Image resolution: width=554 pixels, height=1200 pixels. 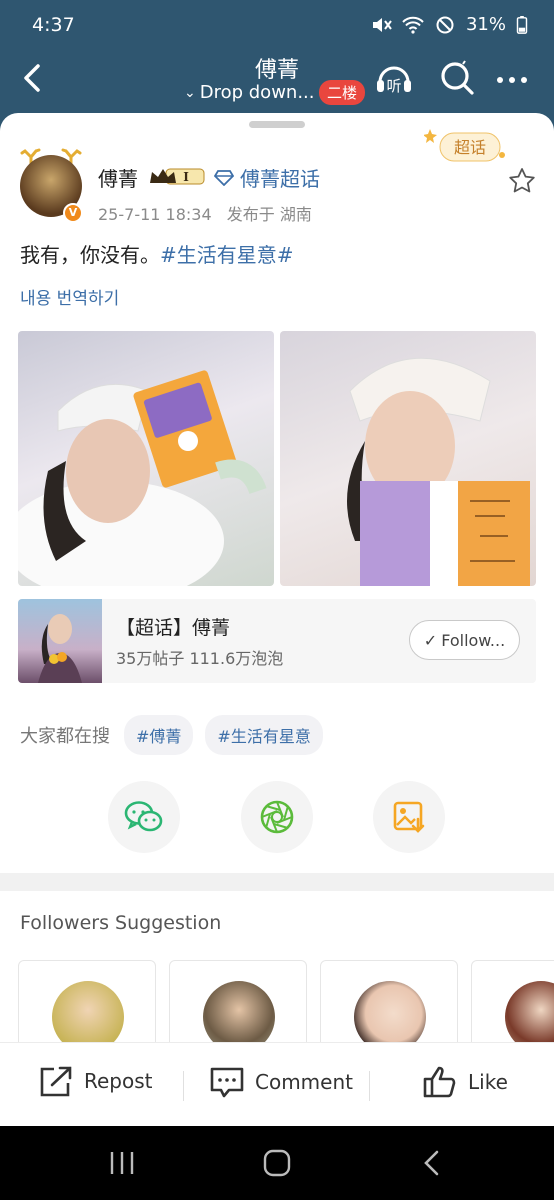 I want to click on trending-search-label: 大家都在搜, so click(x=65, y=736).